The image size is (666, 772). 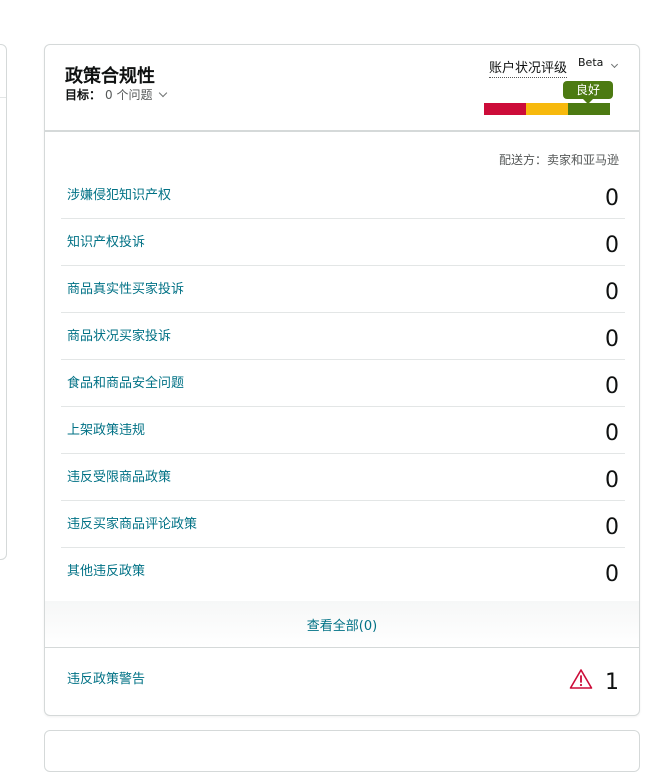 I want to click on policy-warning-link: 违反政策警告, so click(x=106, y=677).